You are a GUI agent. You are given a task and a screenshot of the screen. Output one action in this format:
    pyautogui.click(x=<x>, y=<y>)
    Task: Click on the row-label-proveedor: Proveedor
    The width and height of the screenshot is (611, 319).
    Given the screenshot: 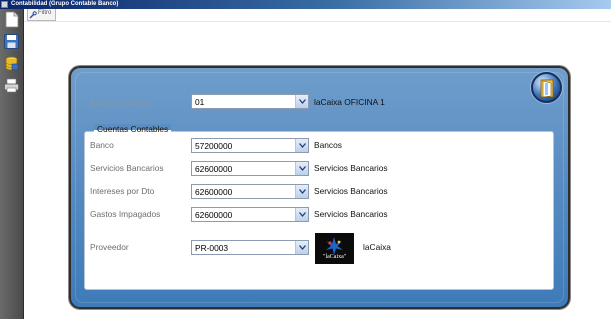 What is the action you would take?
    pyautogui.click(x=109, y=247)
    